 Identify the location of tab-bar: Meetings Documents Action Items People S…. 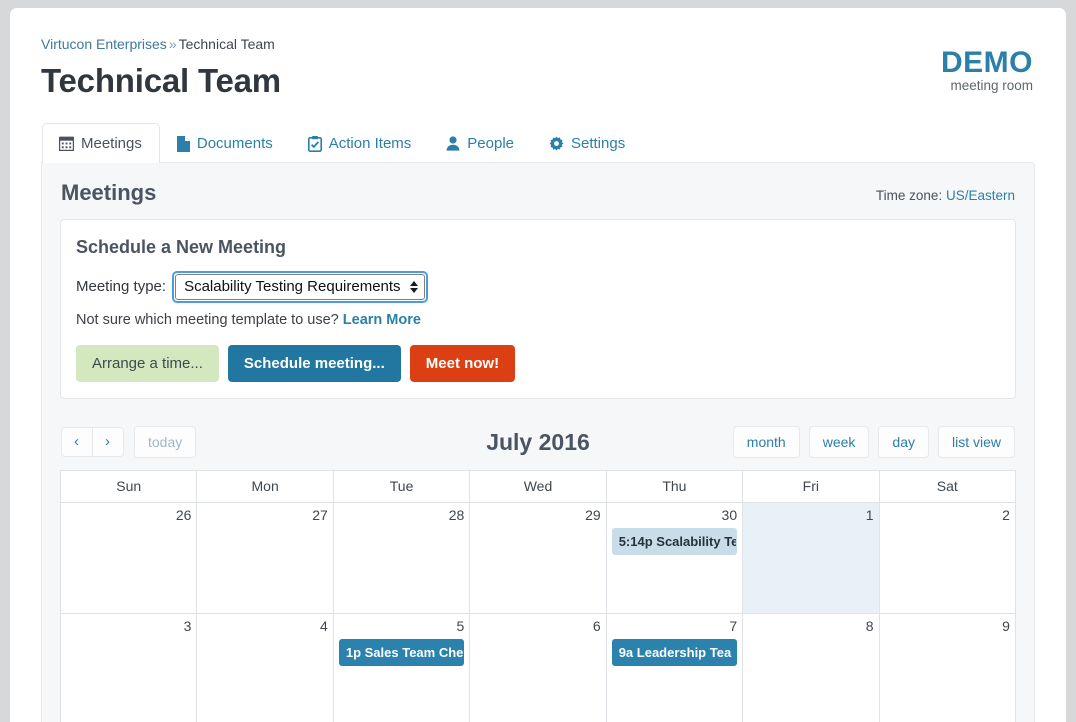
(538, 142).